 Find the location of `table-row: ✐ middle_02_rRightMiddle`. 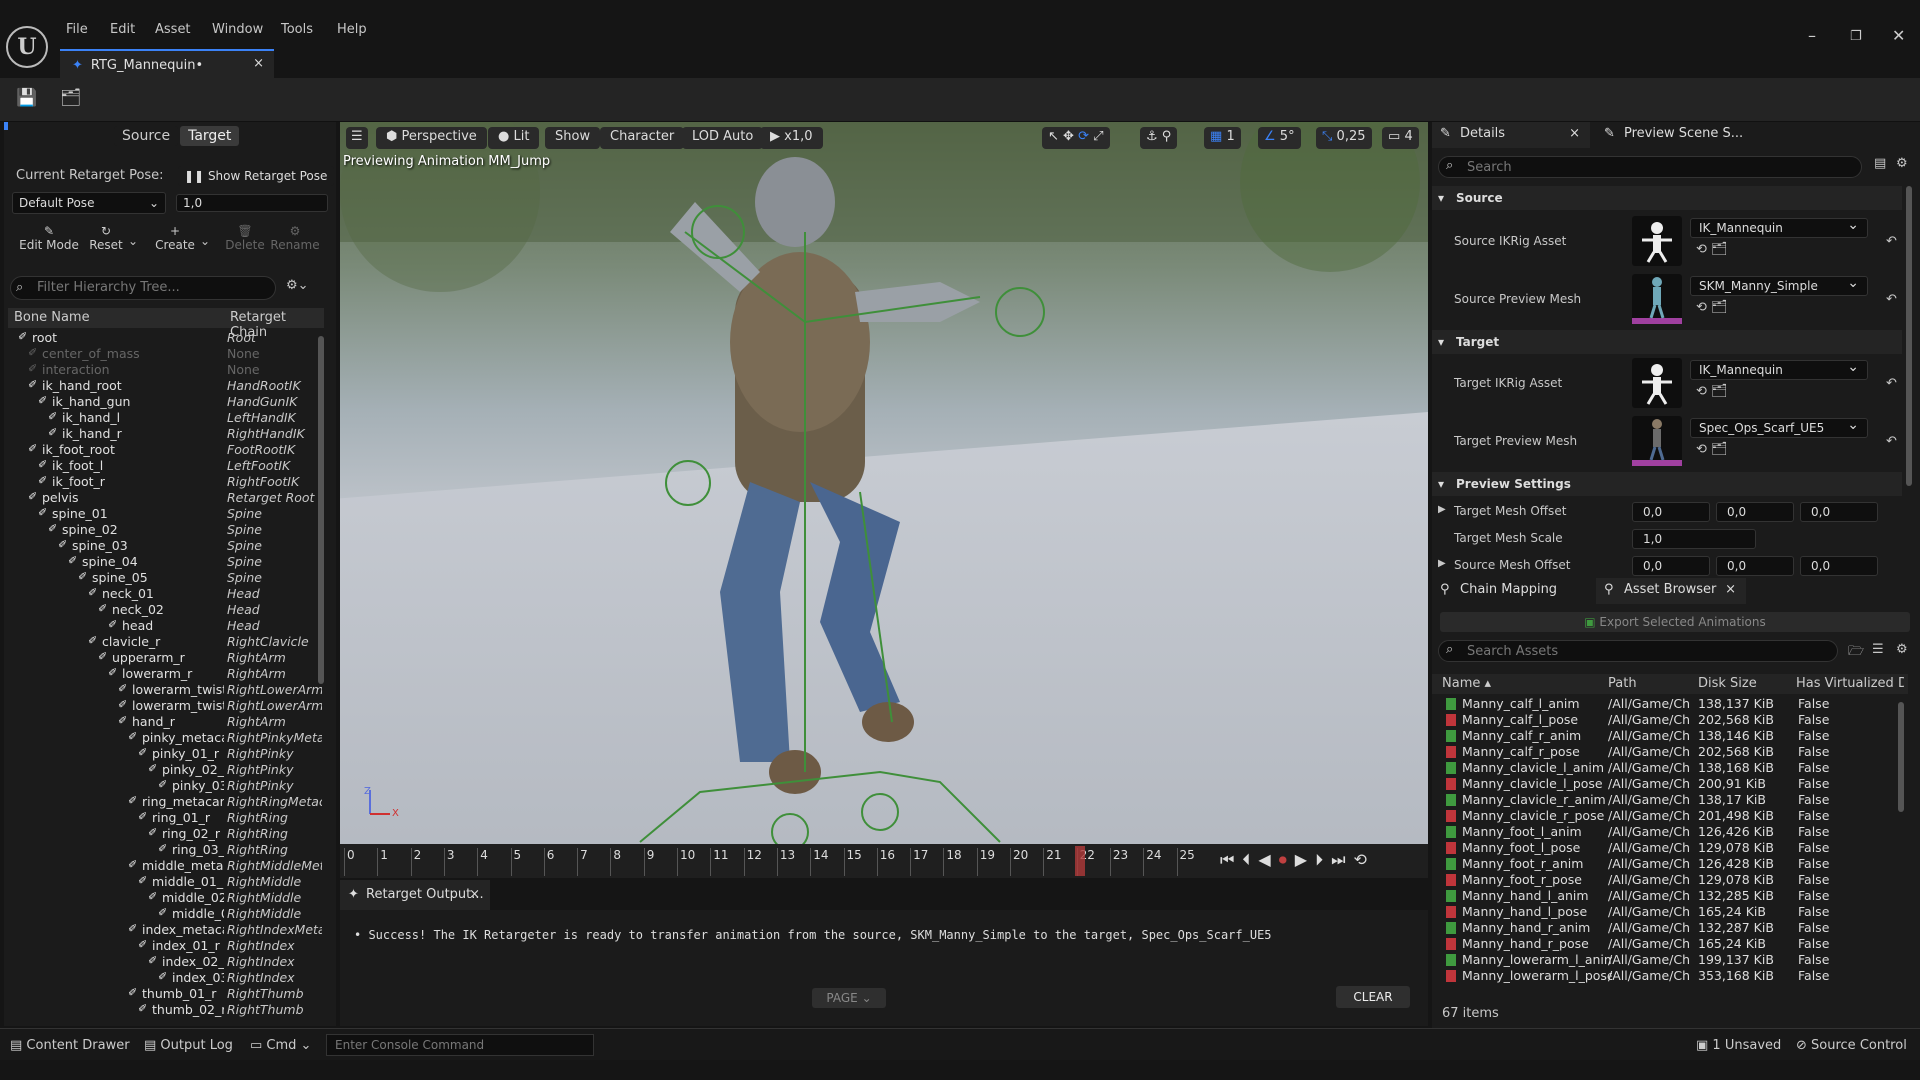

table-row: ✐ middle_02_rRightMiddle is located at coordinates (166, 898).